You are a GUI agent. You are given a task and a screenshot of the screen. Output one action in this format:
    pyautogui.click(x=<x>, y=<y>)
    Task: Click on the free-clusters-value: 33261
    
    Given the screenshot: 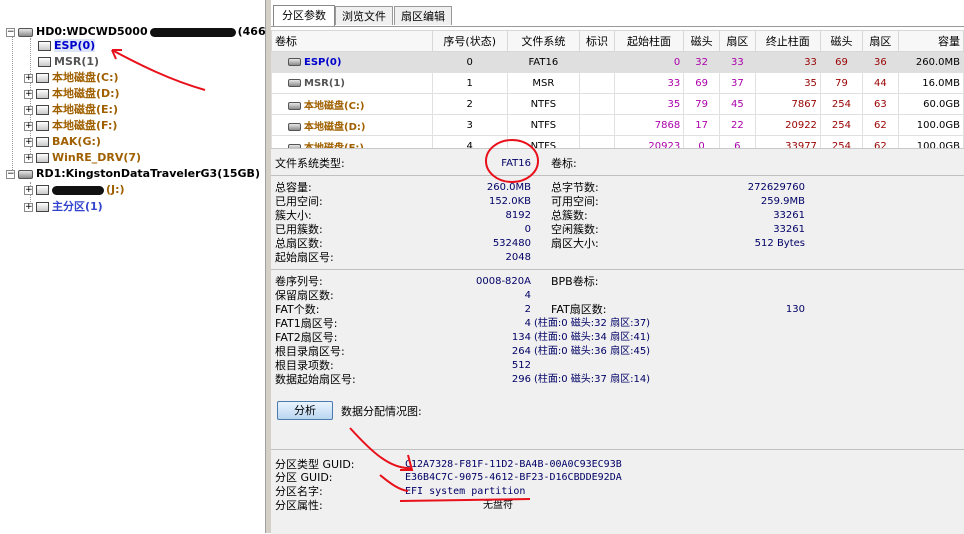 What is the action you would take?
    pyautogui.click(x=789, y=229)
    